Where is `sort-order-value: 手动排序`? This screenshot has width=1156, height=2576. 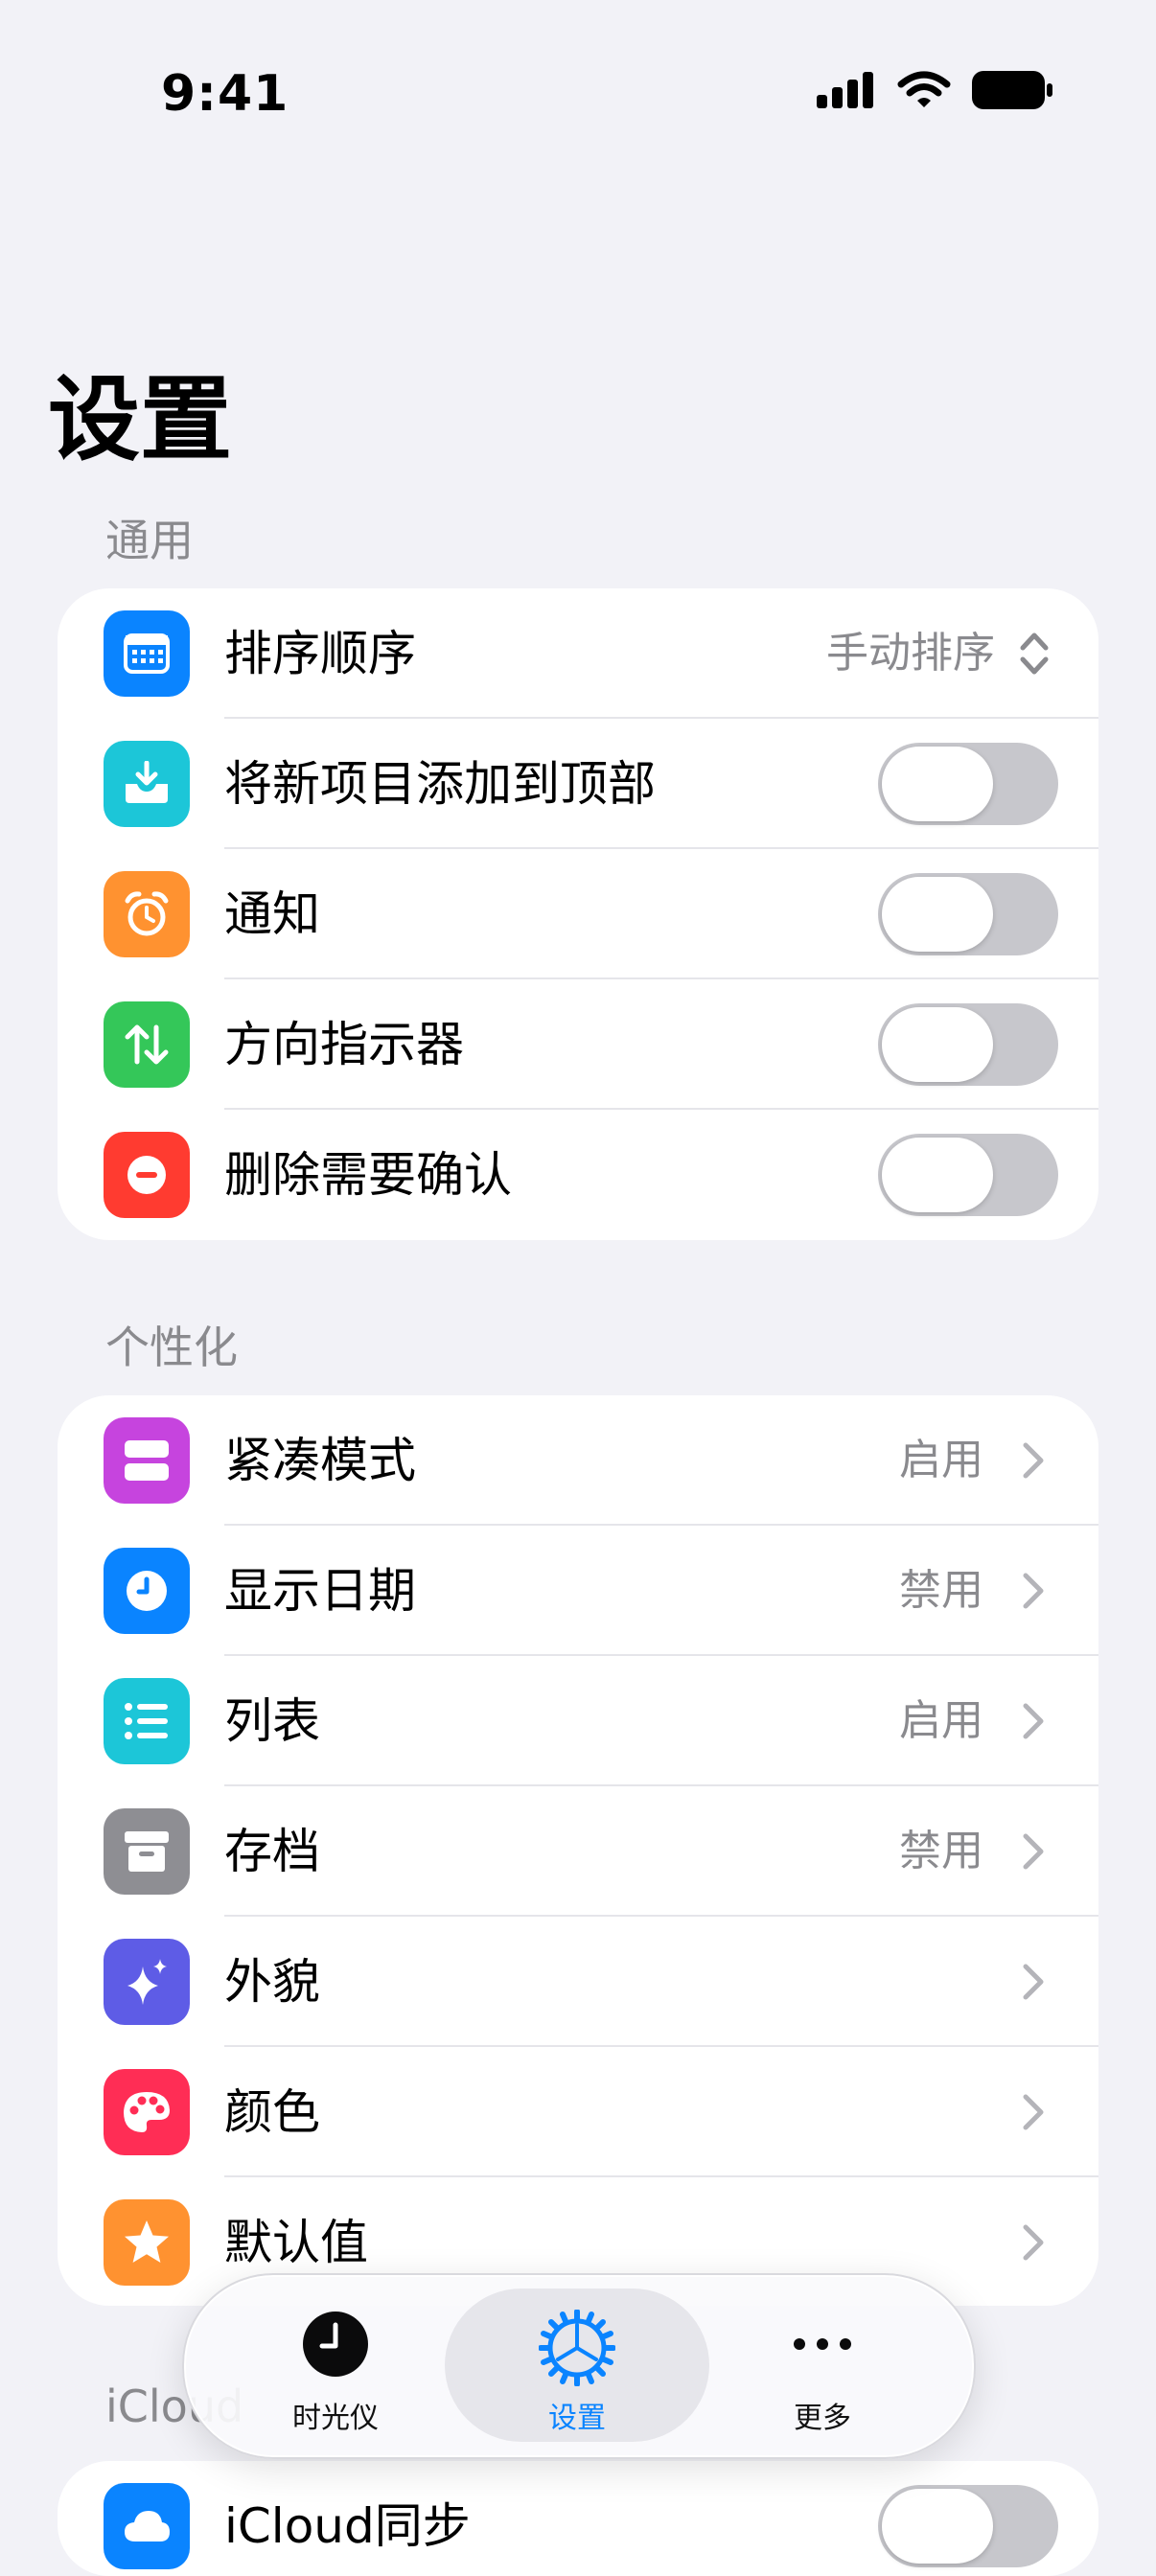
sort-order-value: 手动排序 is located at coordinates (910, 653).